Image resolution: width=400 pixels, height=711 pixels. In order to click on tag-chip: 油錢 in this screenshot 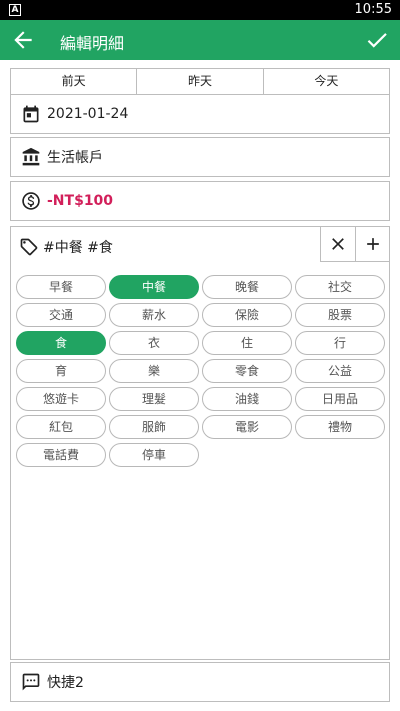, I will do `click(247, 399)`.